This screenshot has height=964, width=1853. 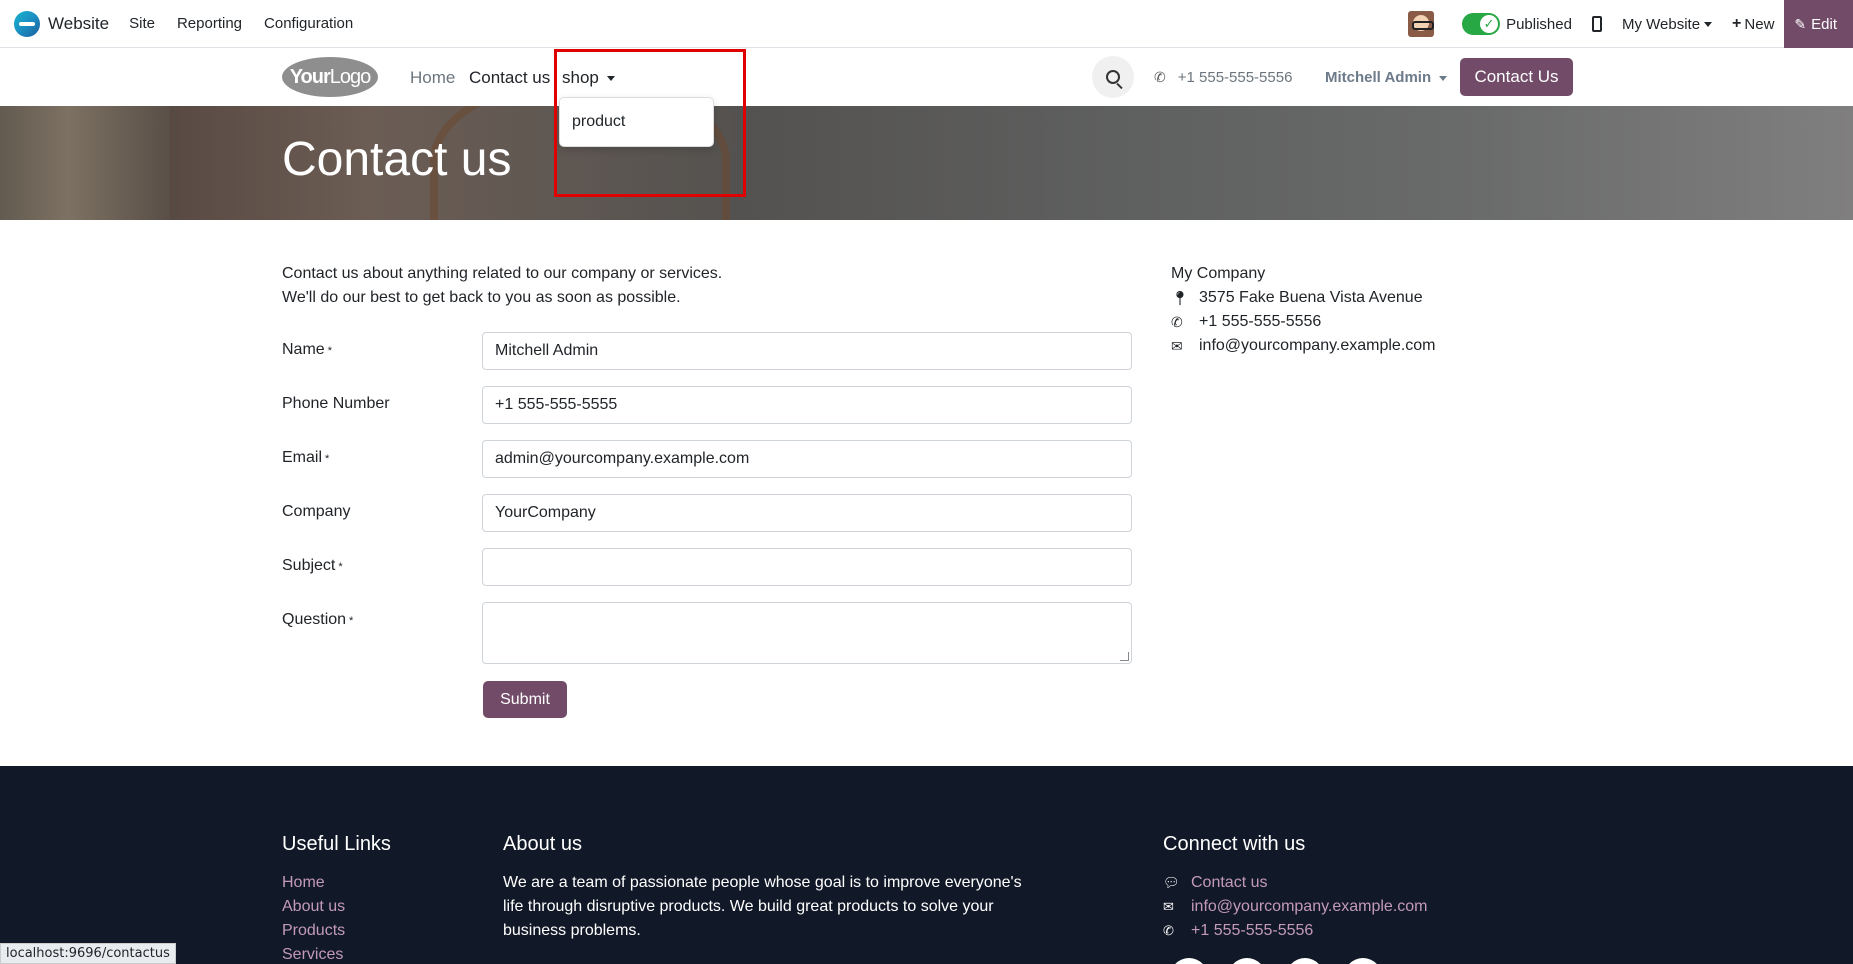 I want to click on connect-email: ✉ info@yourcompany.example.com, so click(x=1295, y=907).